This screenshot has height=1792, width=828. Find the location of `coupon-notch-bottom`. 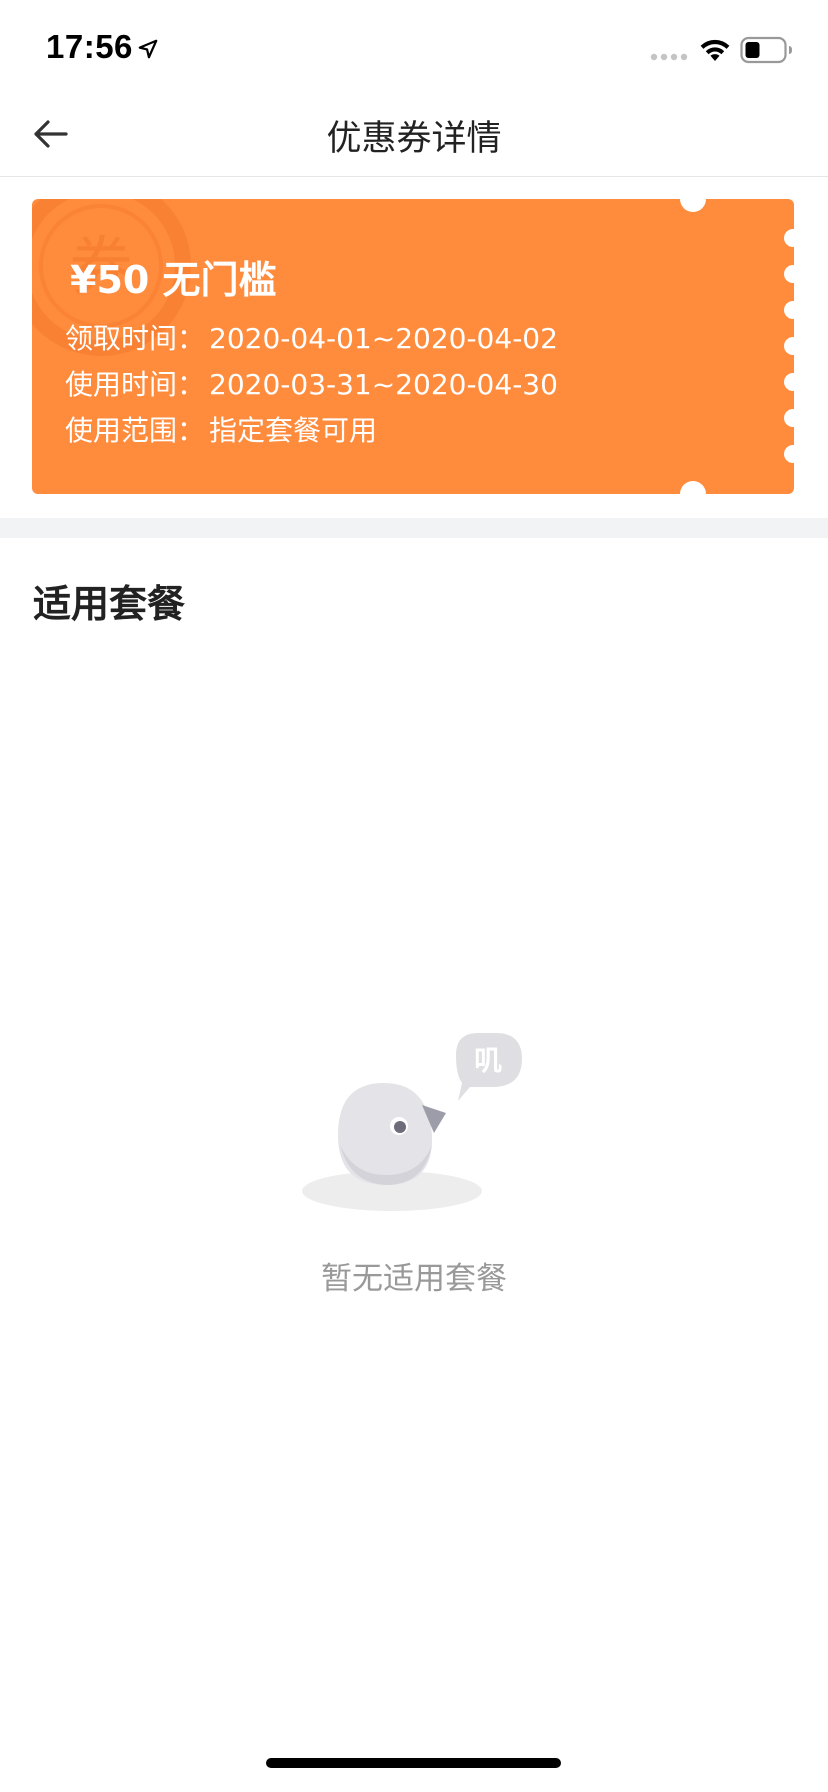

coupon-notch-bottom is located at coordinates (693, 487).